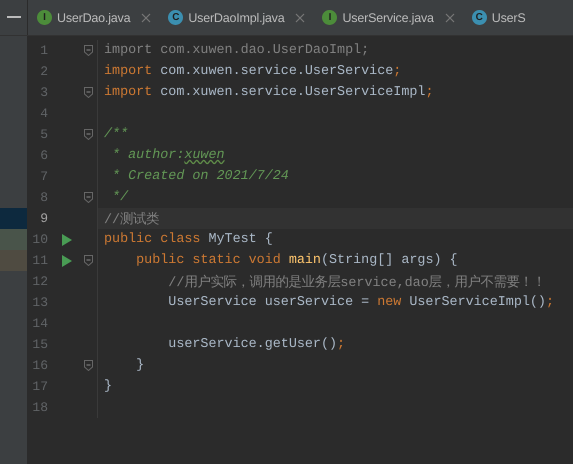 This screenshot has height=464, width=573. What do you see at coordinates (39, 407) in the screenshot?
I see `line-number: 18` at bounding box center [39, 407].